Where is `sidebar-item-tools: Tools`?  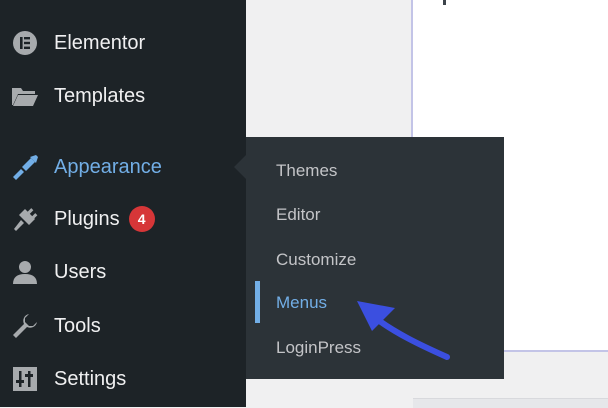
sidebar-item-tools: Tools is located at coordinates (123, 326).